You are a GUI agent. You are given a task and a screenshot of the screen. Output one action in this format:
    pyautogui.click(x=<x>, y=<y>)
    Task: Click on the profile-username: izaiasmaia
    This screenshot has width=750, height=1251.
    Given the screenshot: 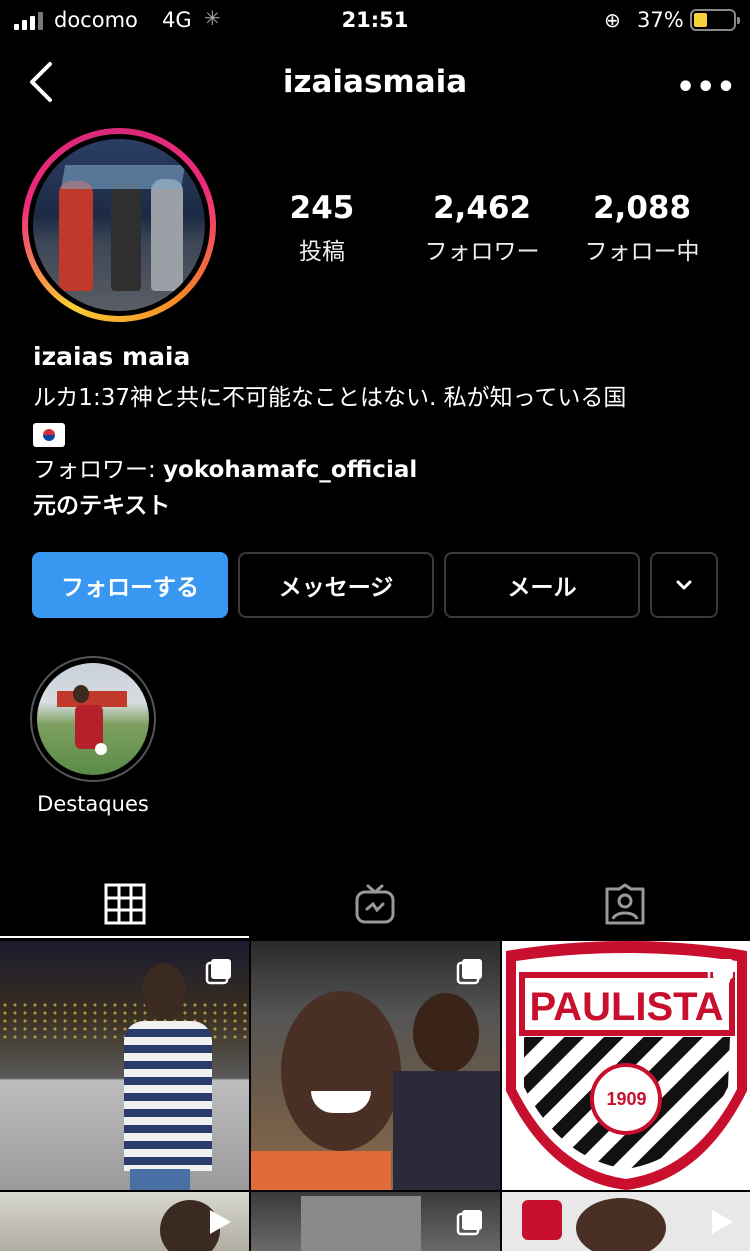 What is the action you would take?
    pyautogui.click(x=375, y=82)
    